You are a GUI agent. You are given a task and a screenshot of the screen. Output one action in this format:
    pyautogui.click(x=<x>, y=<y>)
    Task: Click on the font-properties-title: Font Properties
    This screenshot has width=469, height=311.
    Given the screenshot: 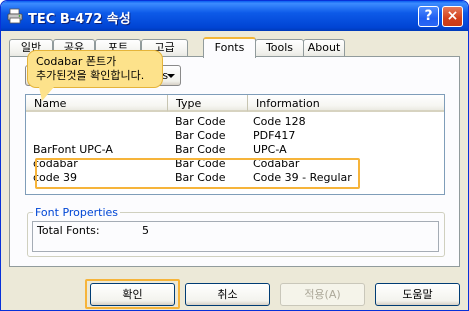 What is the action you would take?
    pyautogui.click(x=77, y=212)
    